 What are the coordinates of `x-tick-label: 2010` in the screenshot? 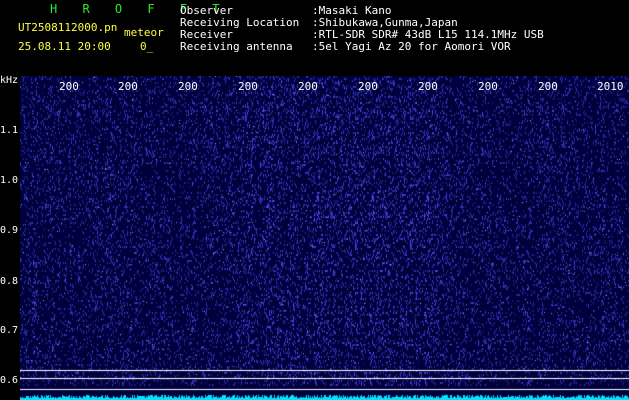 It's located at (610, 86).